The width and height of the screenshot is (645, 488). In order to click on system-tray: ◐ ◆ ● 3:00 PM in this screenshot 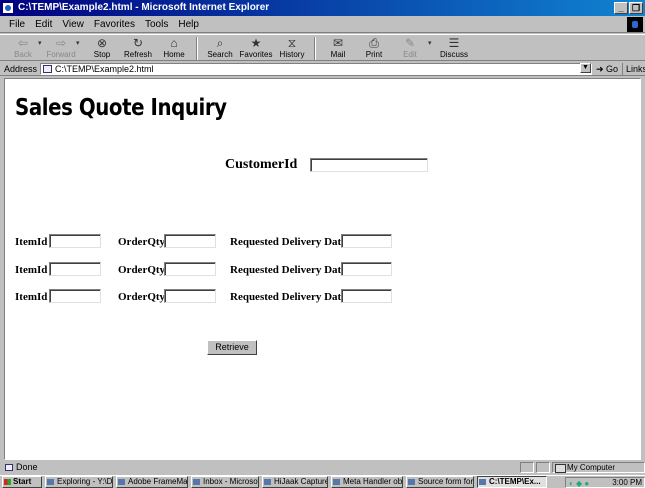, I will do `click(605, 482)`.